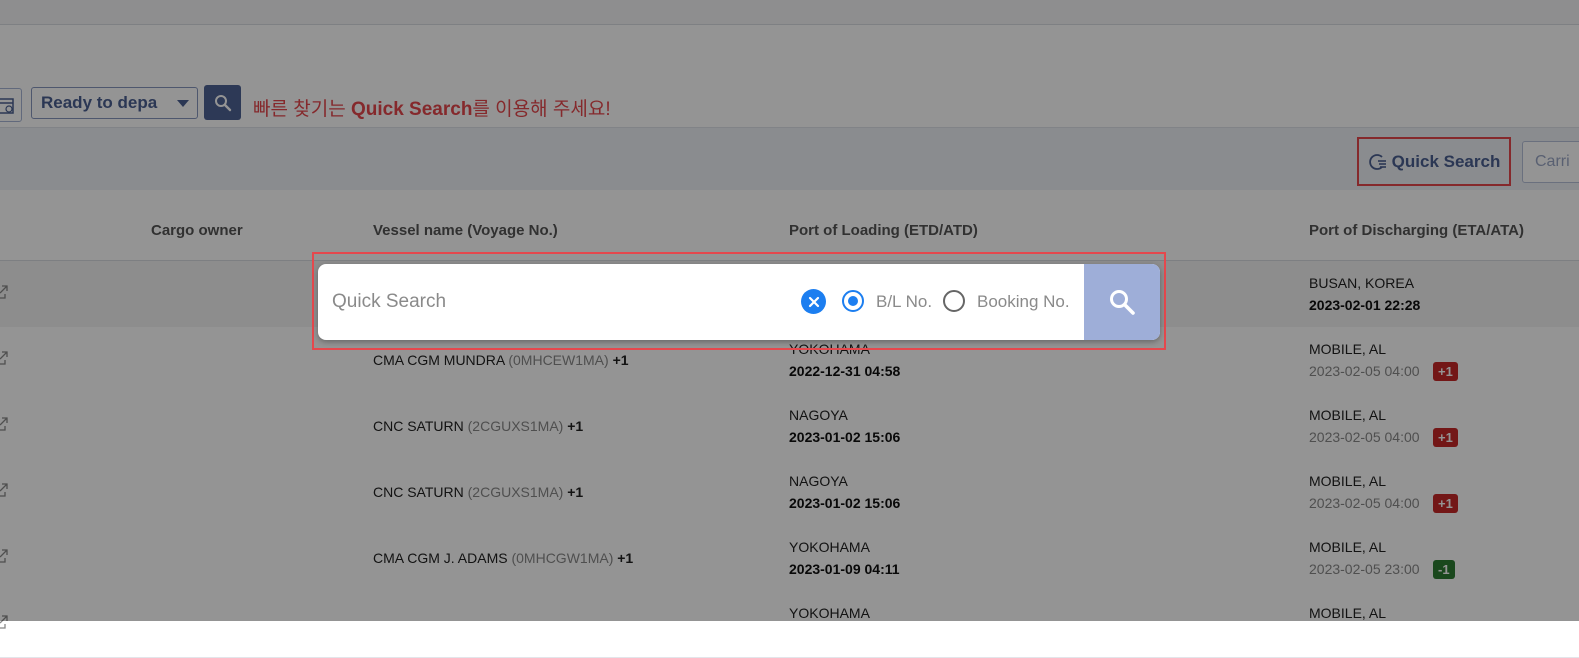 This screenshot has height=658, width=1579. I want to click on search-icon, so click(1122, 302).